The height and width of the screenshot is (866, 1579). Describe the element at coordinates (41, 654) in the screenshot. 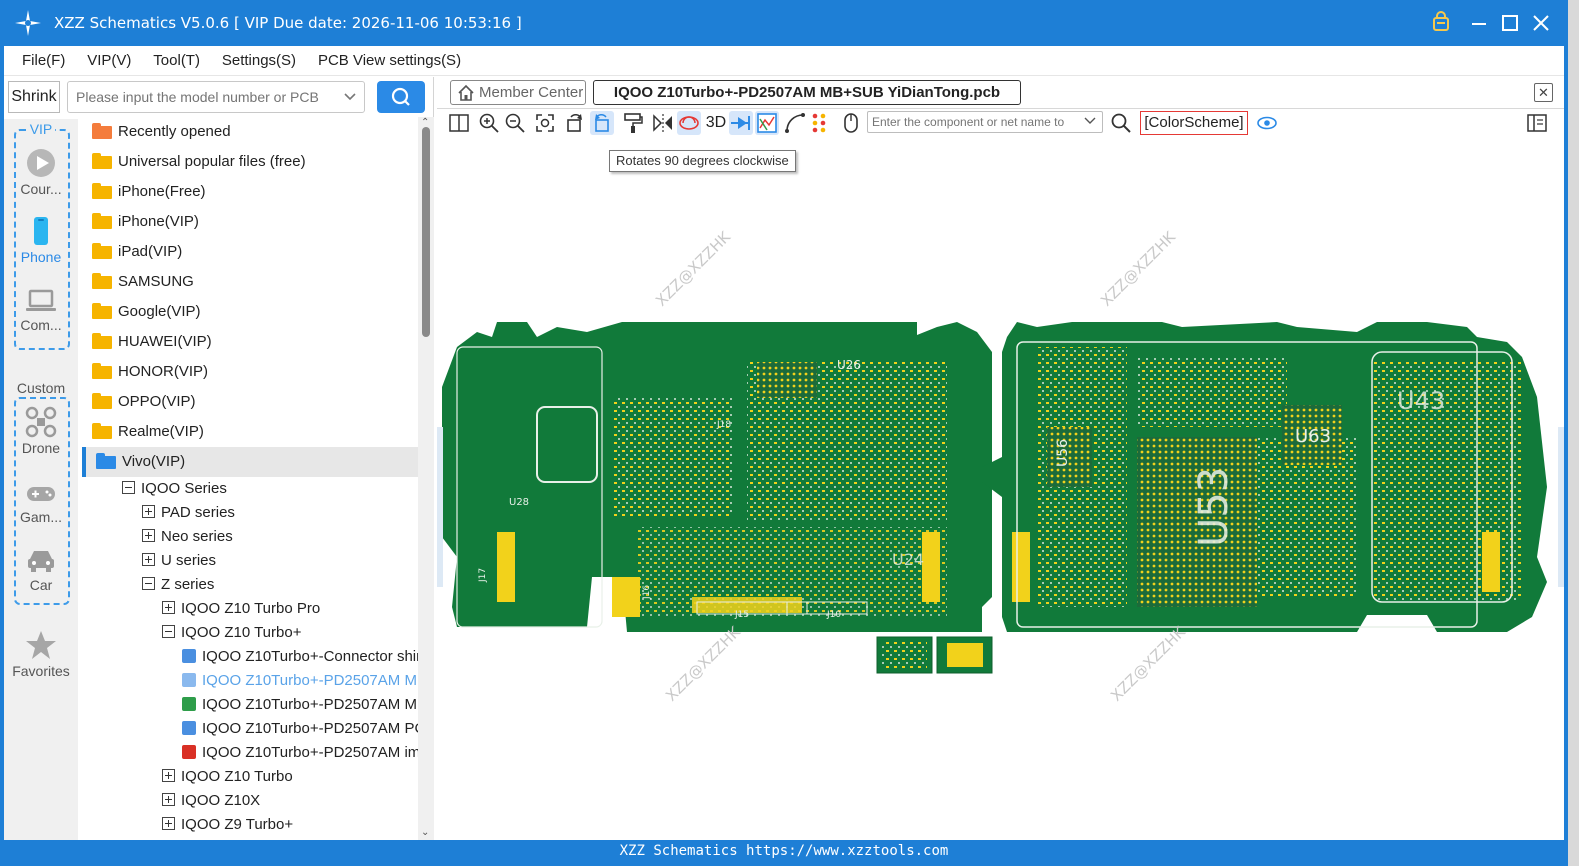

I see `category-favorites: Favorites` at that location.